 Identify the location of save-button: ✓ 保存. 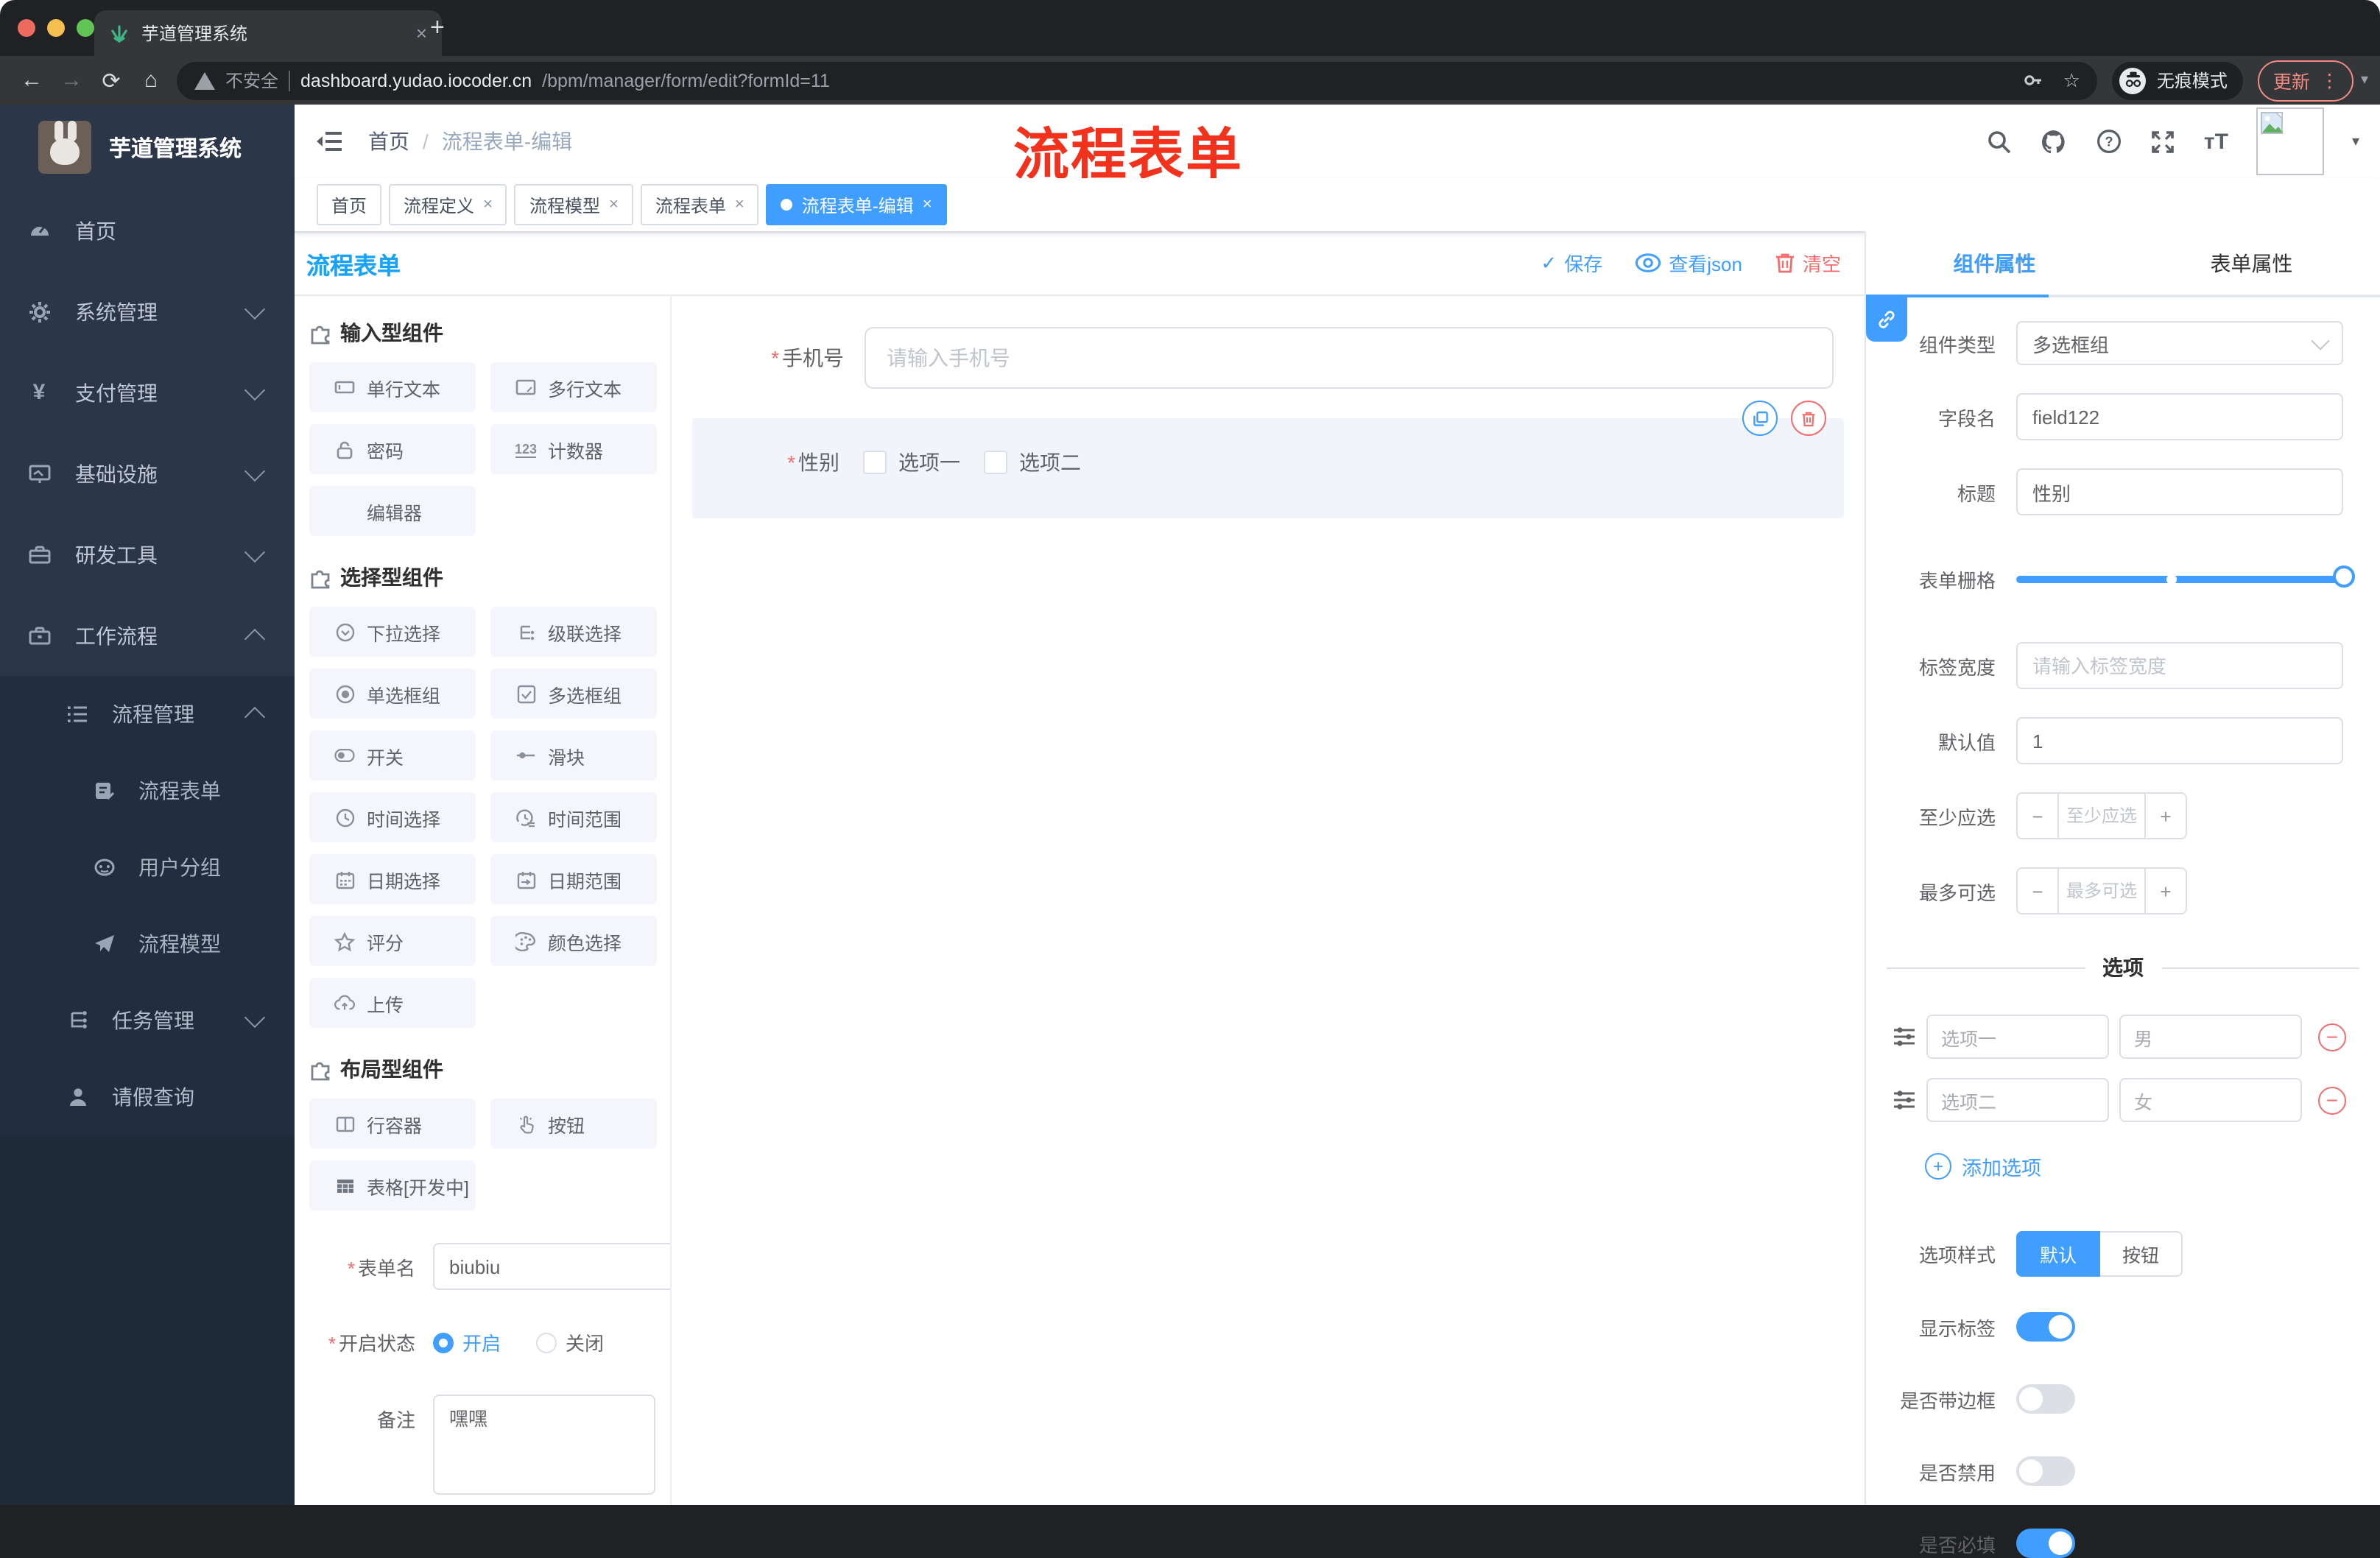
(1571, 263).